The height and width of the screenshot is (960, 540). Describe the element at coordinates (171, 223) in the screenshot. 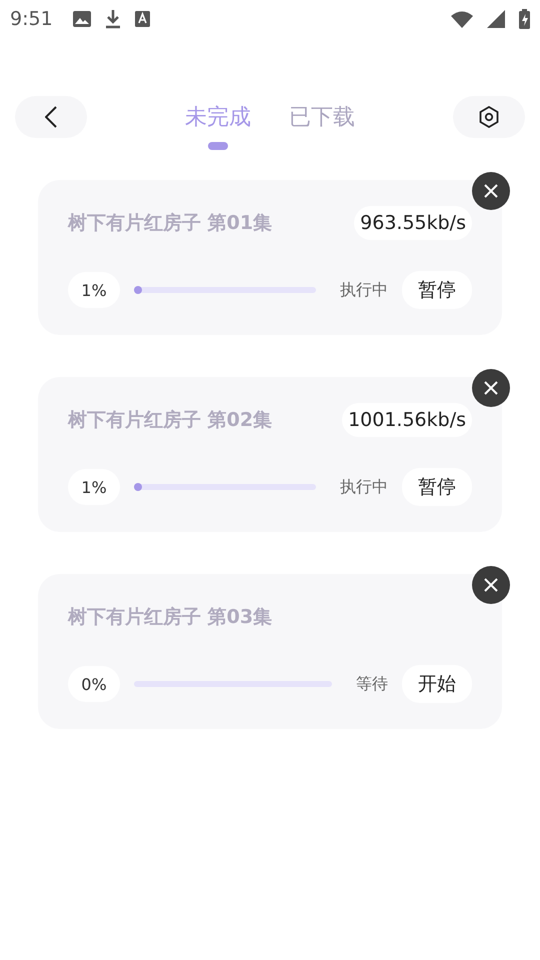

I see `episode-title: 树下有片红房子 第01集` at that location.